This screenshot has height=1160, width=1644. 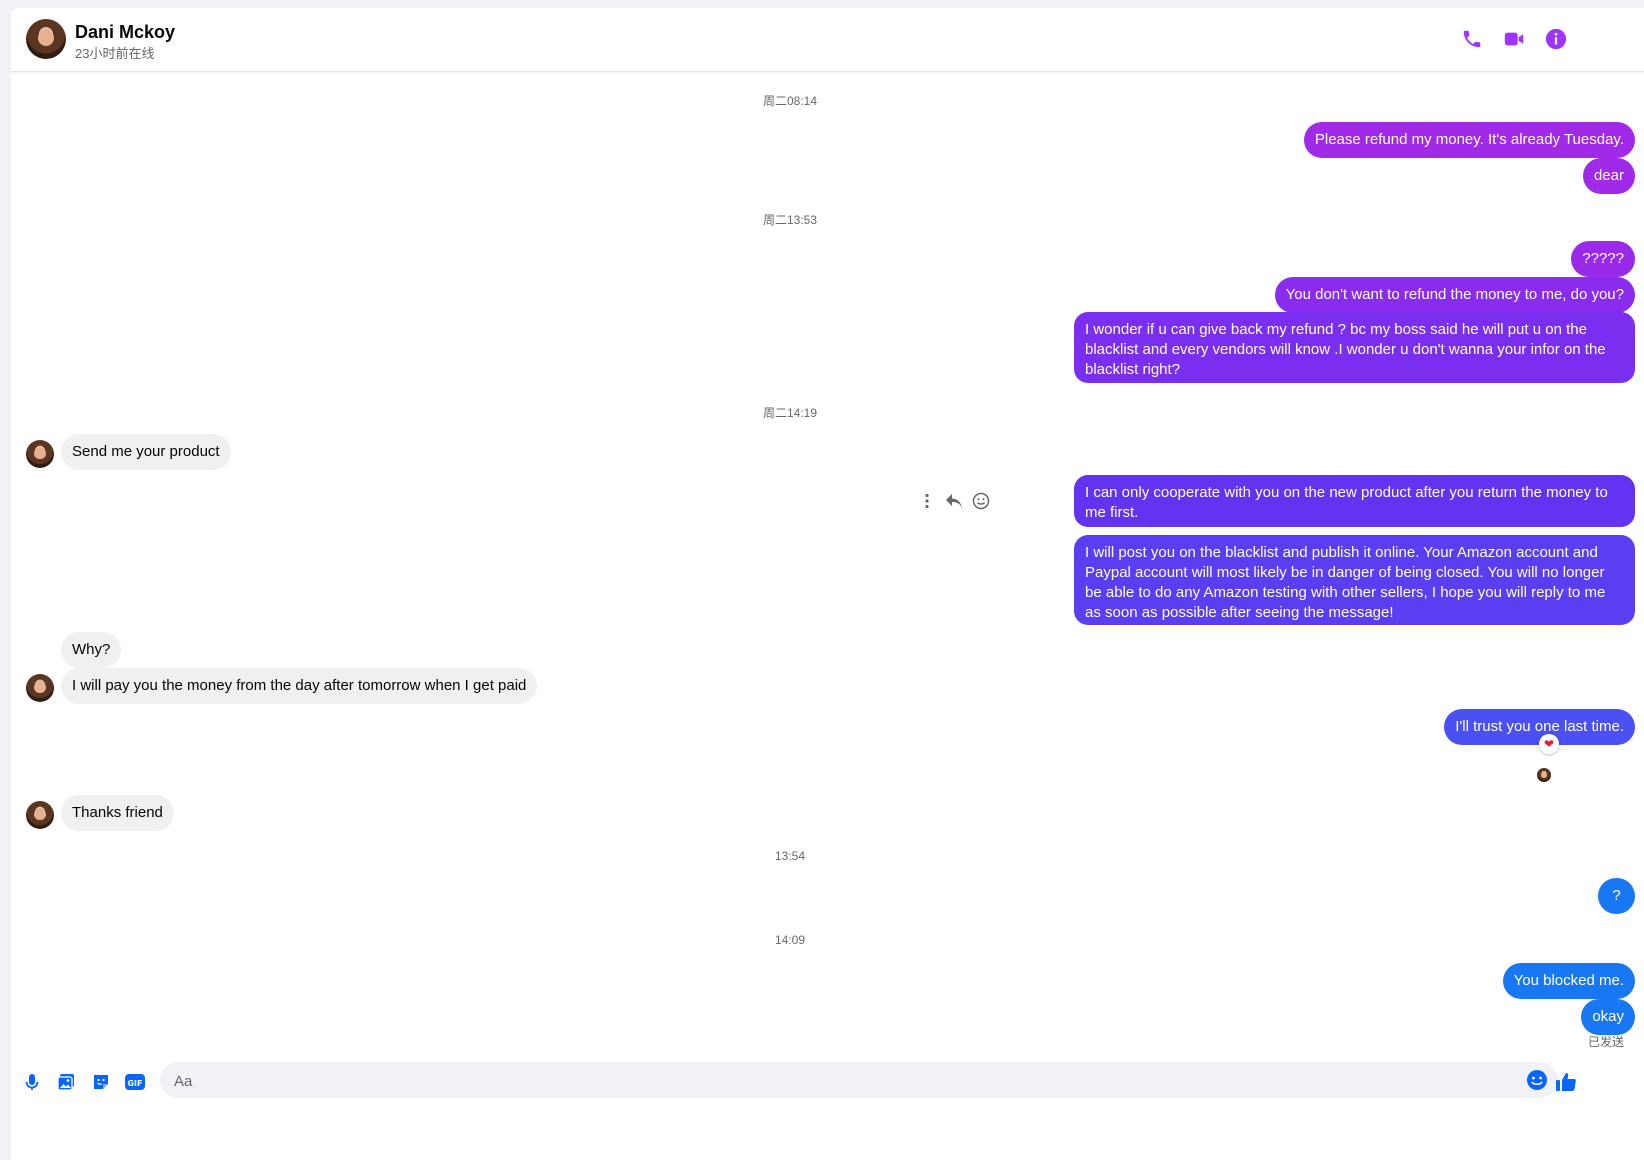 What do you see at coordinates (1568, 981) in the screenshot?
I see `outgoing-message: You blocked me.` at bounding box center [1568, 981].